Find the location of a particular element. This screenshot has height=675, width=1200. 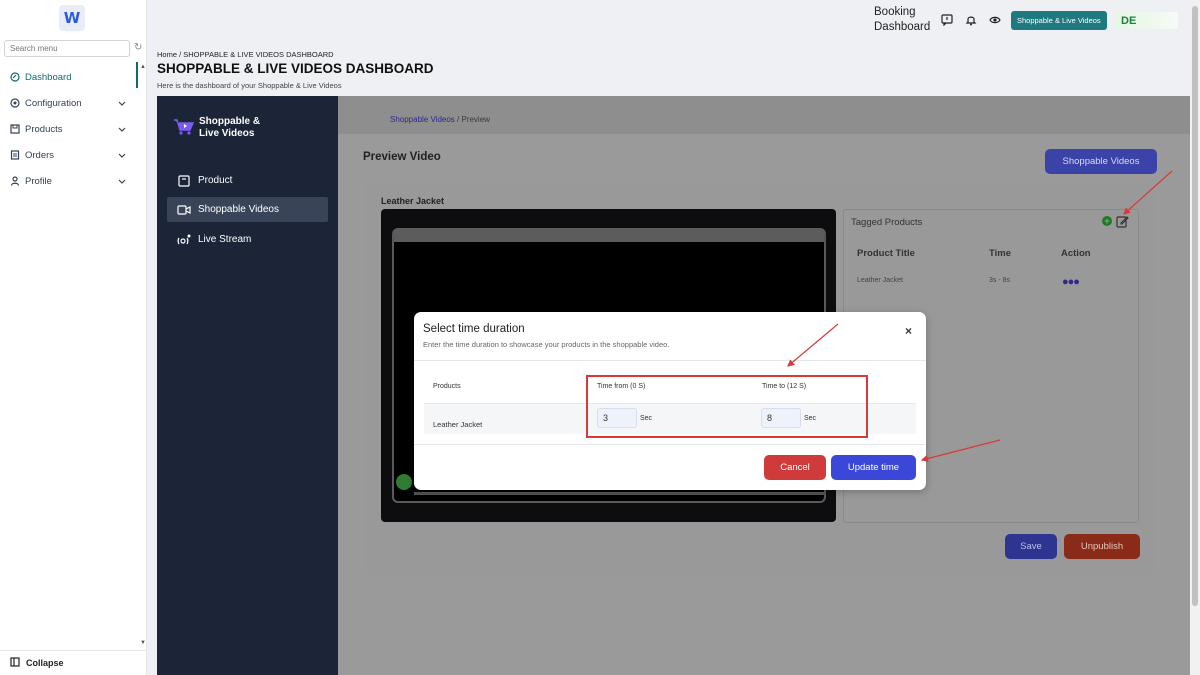

search-menu-input is located at coordinates (67, 48).